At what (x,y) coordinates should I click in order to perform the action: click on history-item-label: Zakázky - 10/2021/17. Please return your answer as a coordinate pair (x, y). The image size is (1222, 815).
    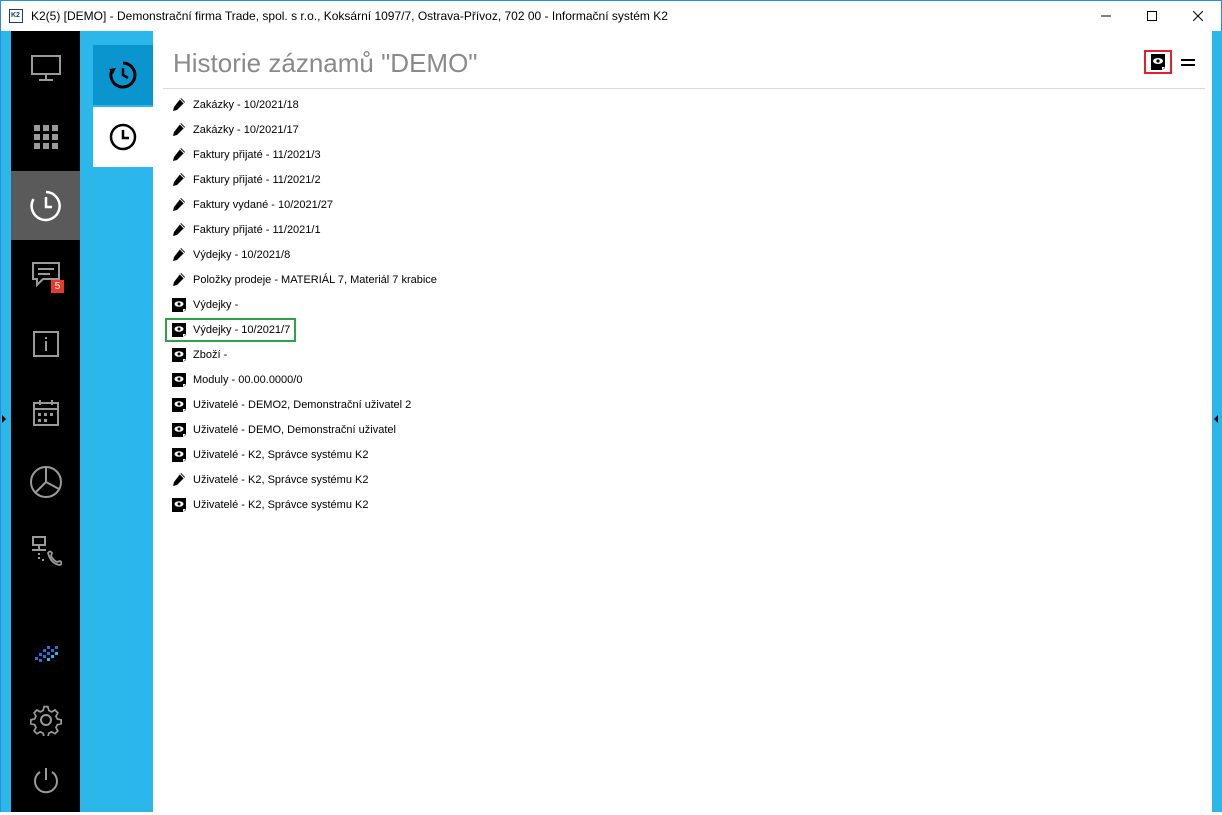
    Looking at the image, I should click on (246, 129).